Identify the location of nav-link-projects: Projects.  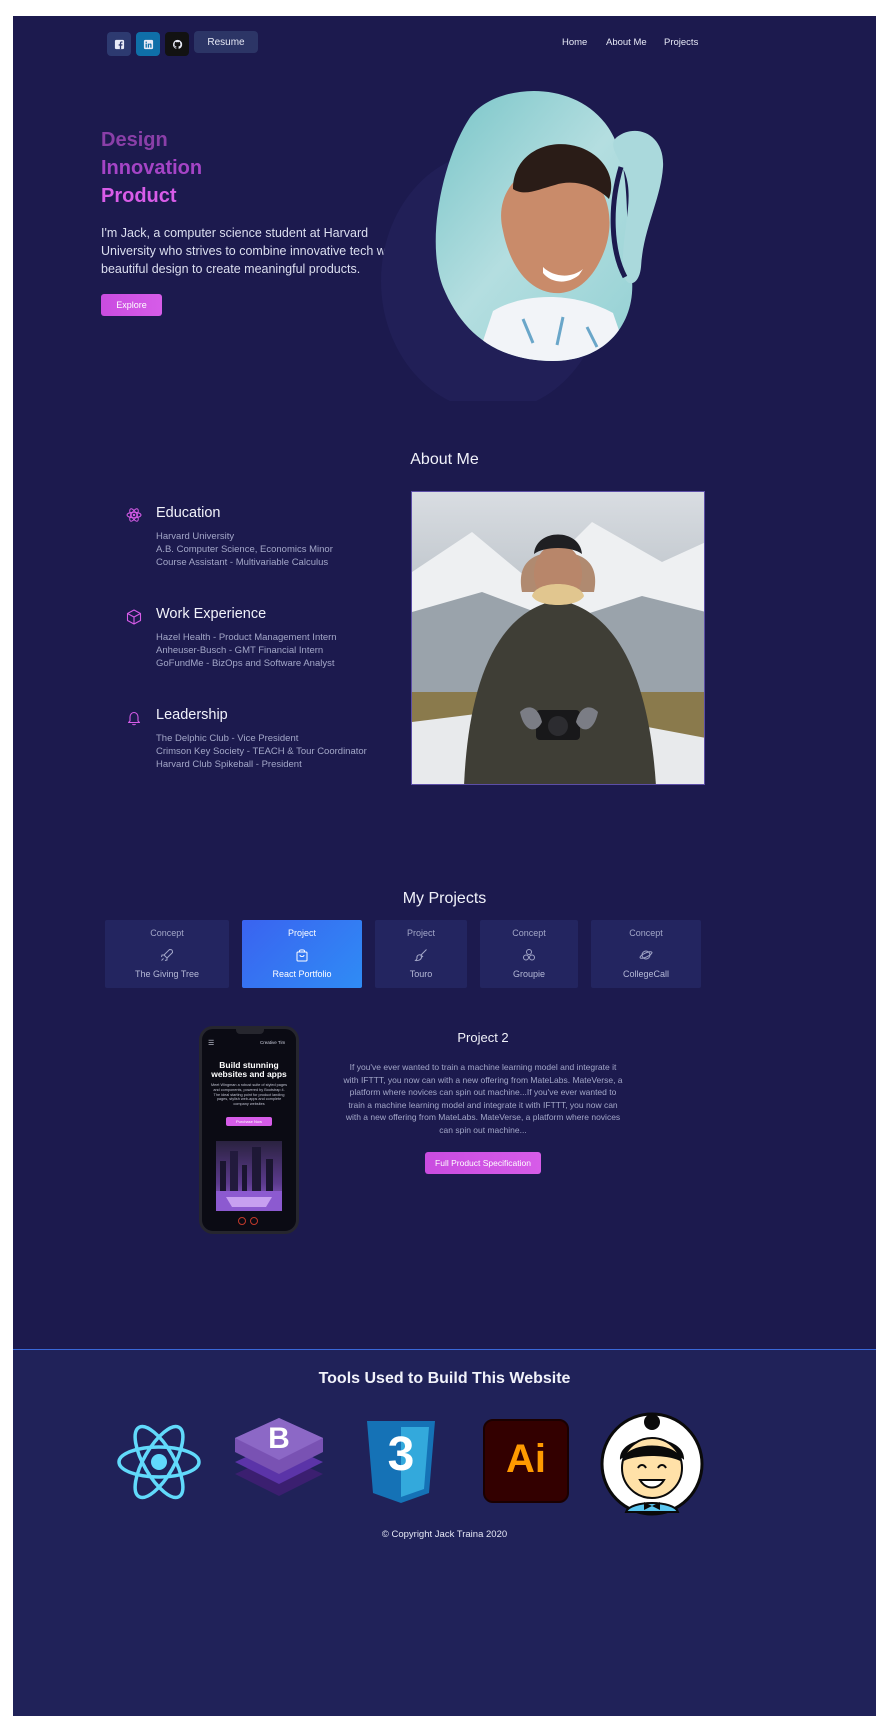
(681, 42).